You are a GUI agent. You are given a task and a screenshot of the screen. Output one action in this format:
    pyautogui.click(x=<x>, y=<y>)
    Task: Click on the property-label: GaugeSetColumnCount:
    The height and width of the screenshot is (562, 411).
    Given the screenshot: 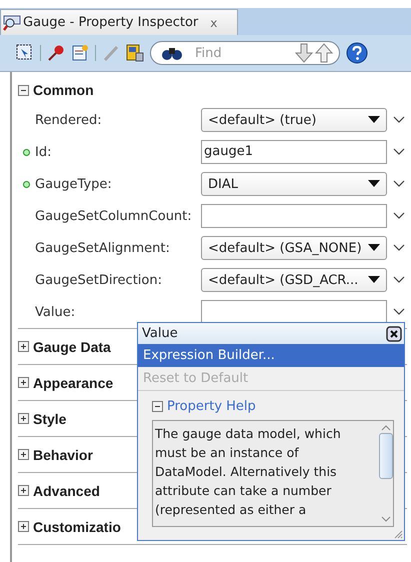 What is the action you would take?
    pyautogui.click(x=114, y=216)
    